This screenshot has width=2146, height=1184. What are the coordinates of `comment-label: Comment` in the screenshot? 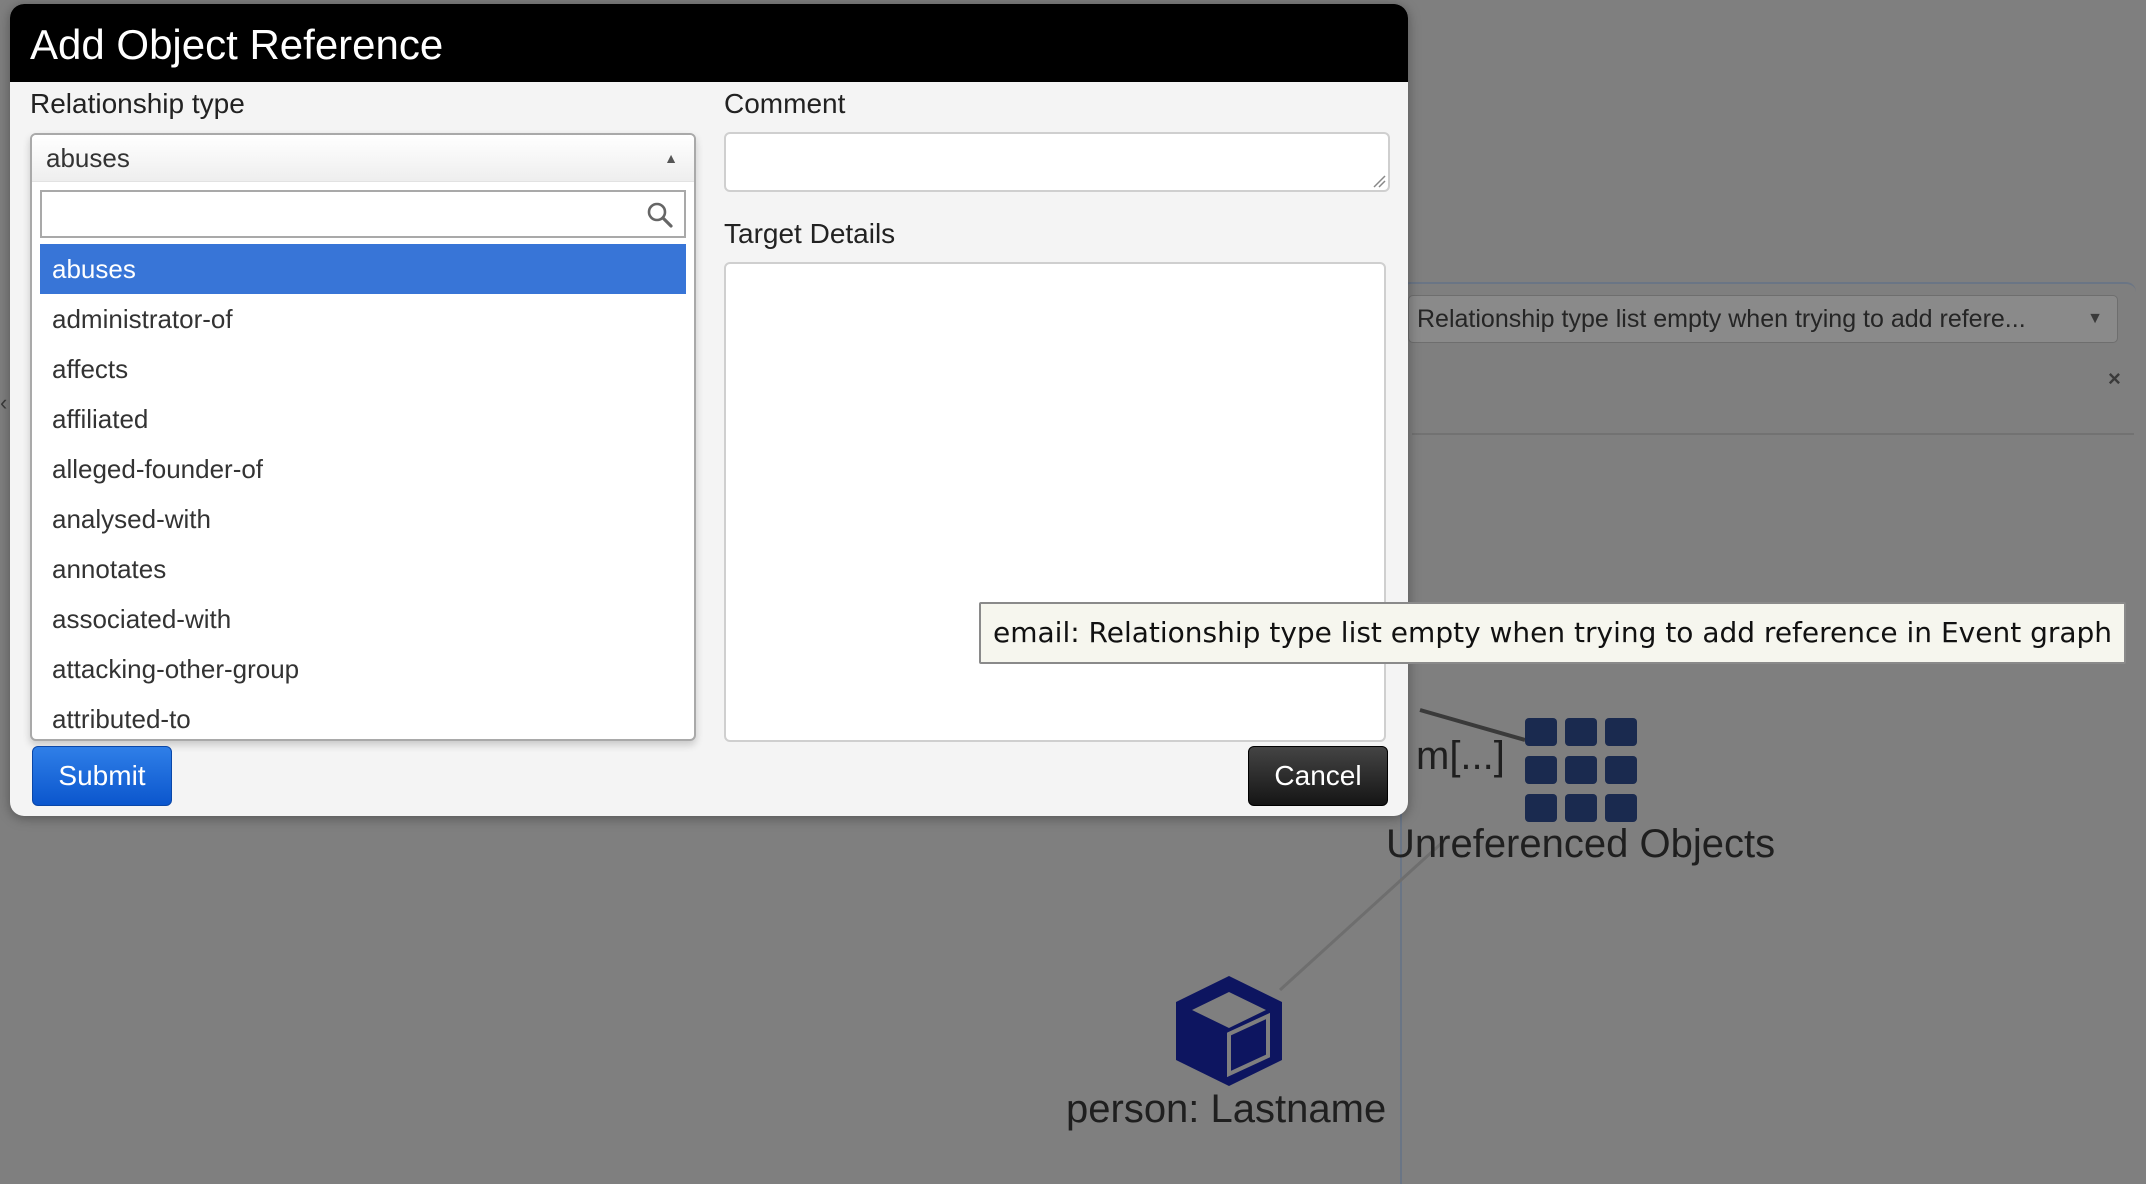 It's located at (785, 103).